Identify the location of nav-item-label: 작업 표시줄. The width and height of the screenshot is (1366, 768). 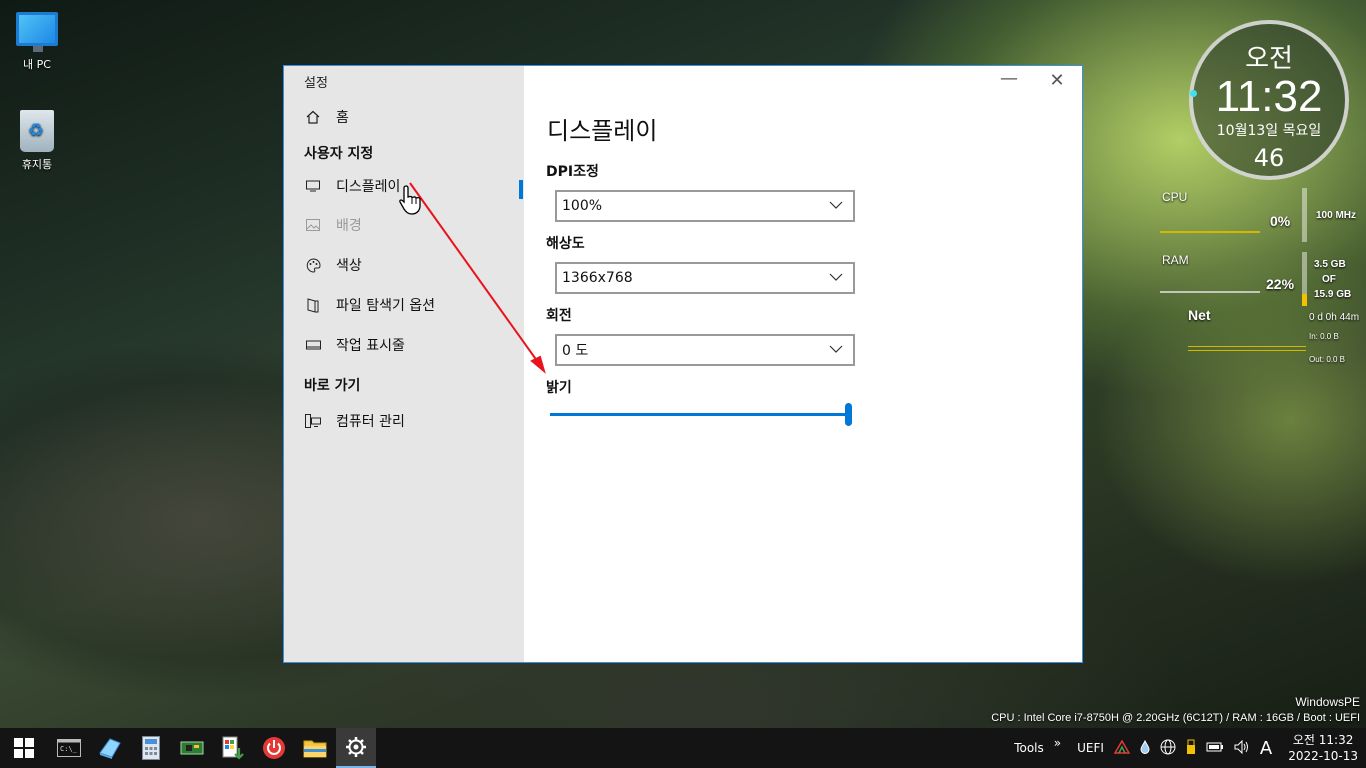
(370, 346).